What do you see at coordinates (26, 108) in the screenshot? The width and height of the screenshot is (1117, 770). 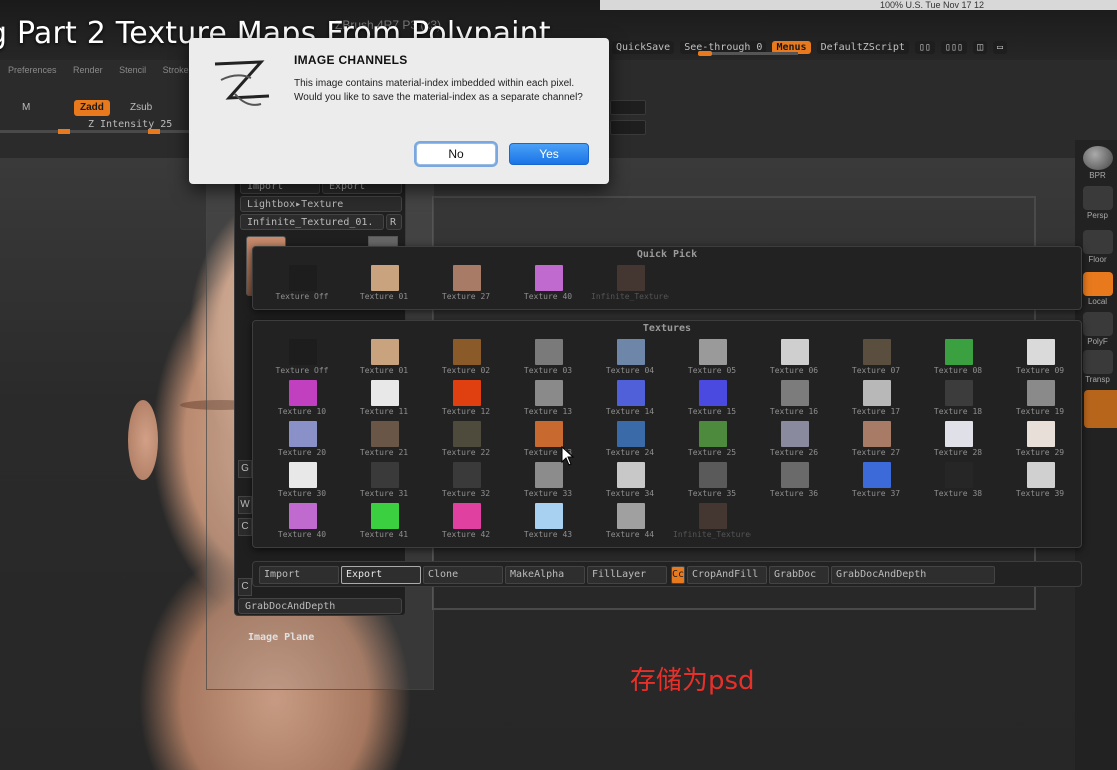 I see `m-button: M` at bounding box center [26, 108].